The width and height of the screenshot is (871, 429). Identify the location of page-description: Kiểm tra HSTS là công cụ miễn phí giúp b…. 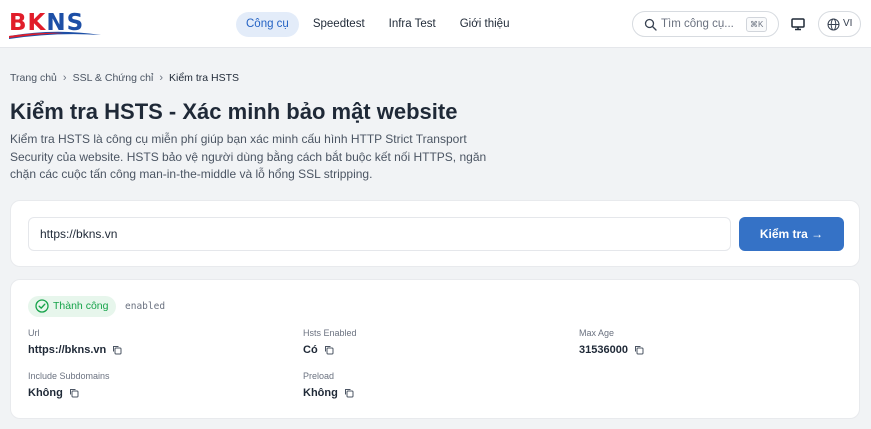
(248, 156).